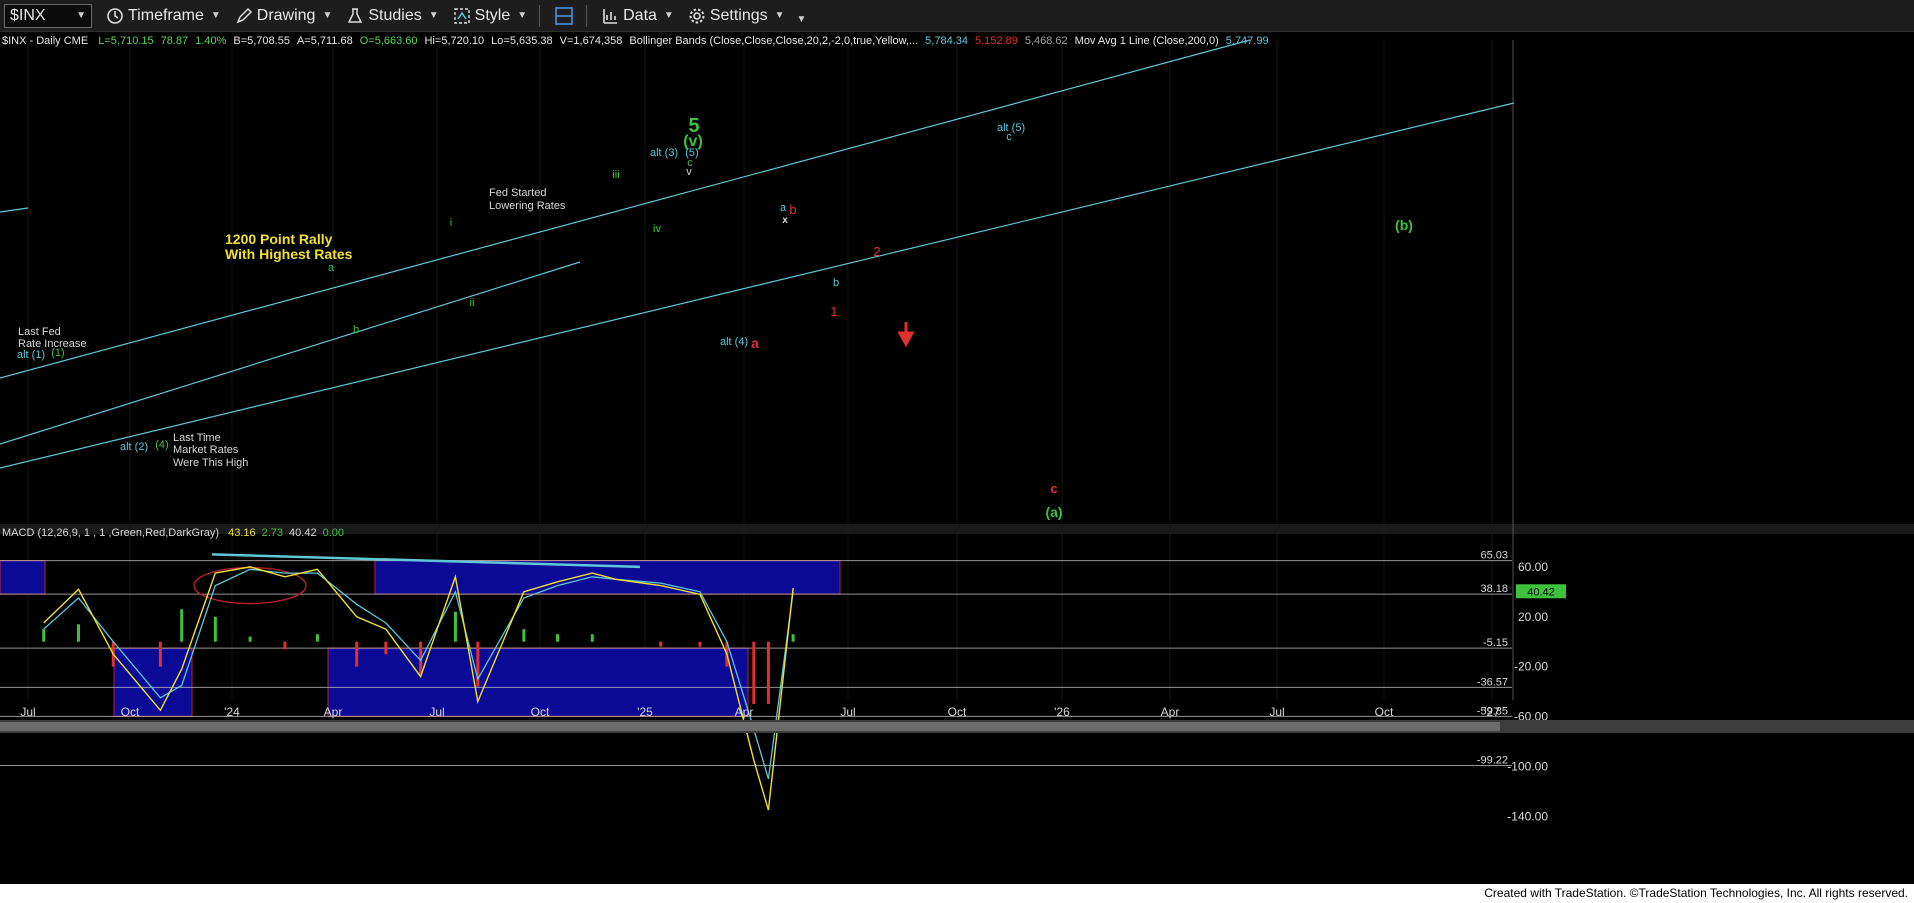 The height and width of the screenshot is (903, 1914). I want to click on wave-label: v, so click(689, 172).